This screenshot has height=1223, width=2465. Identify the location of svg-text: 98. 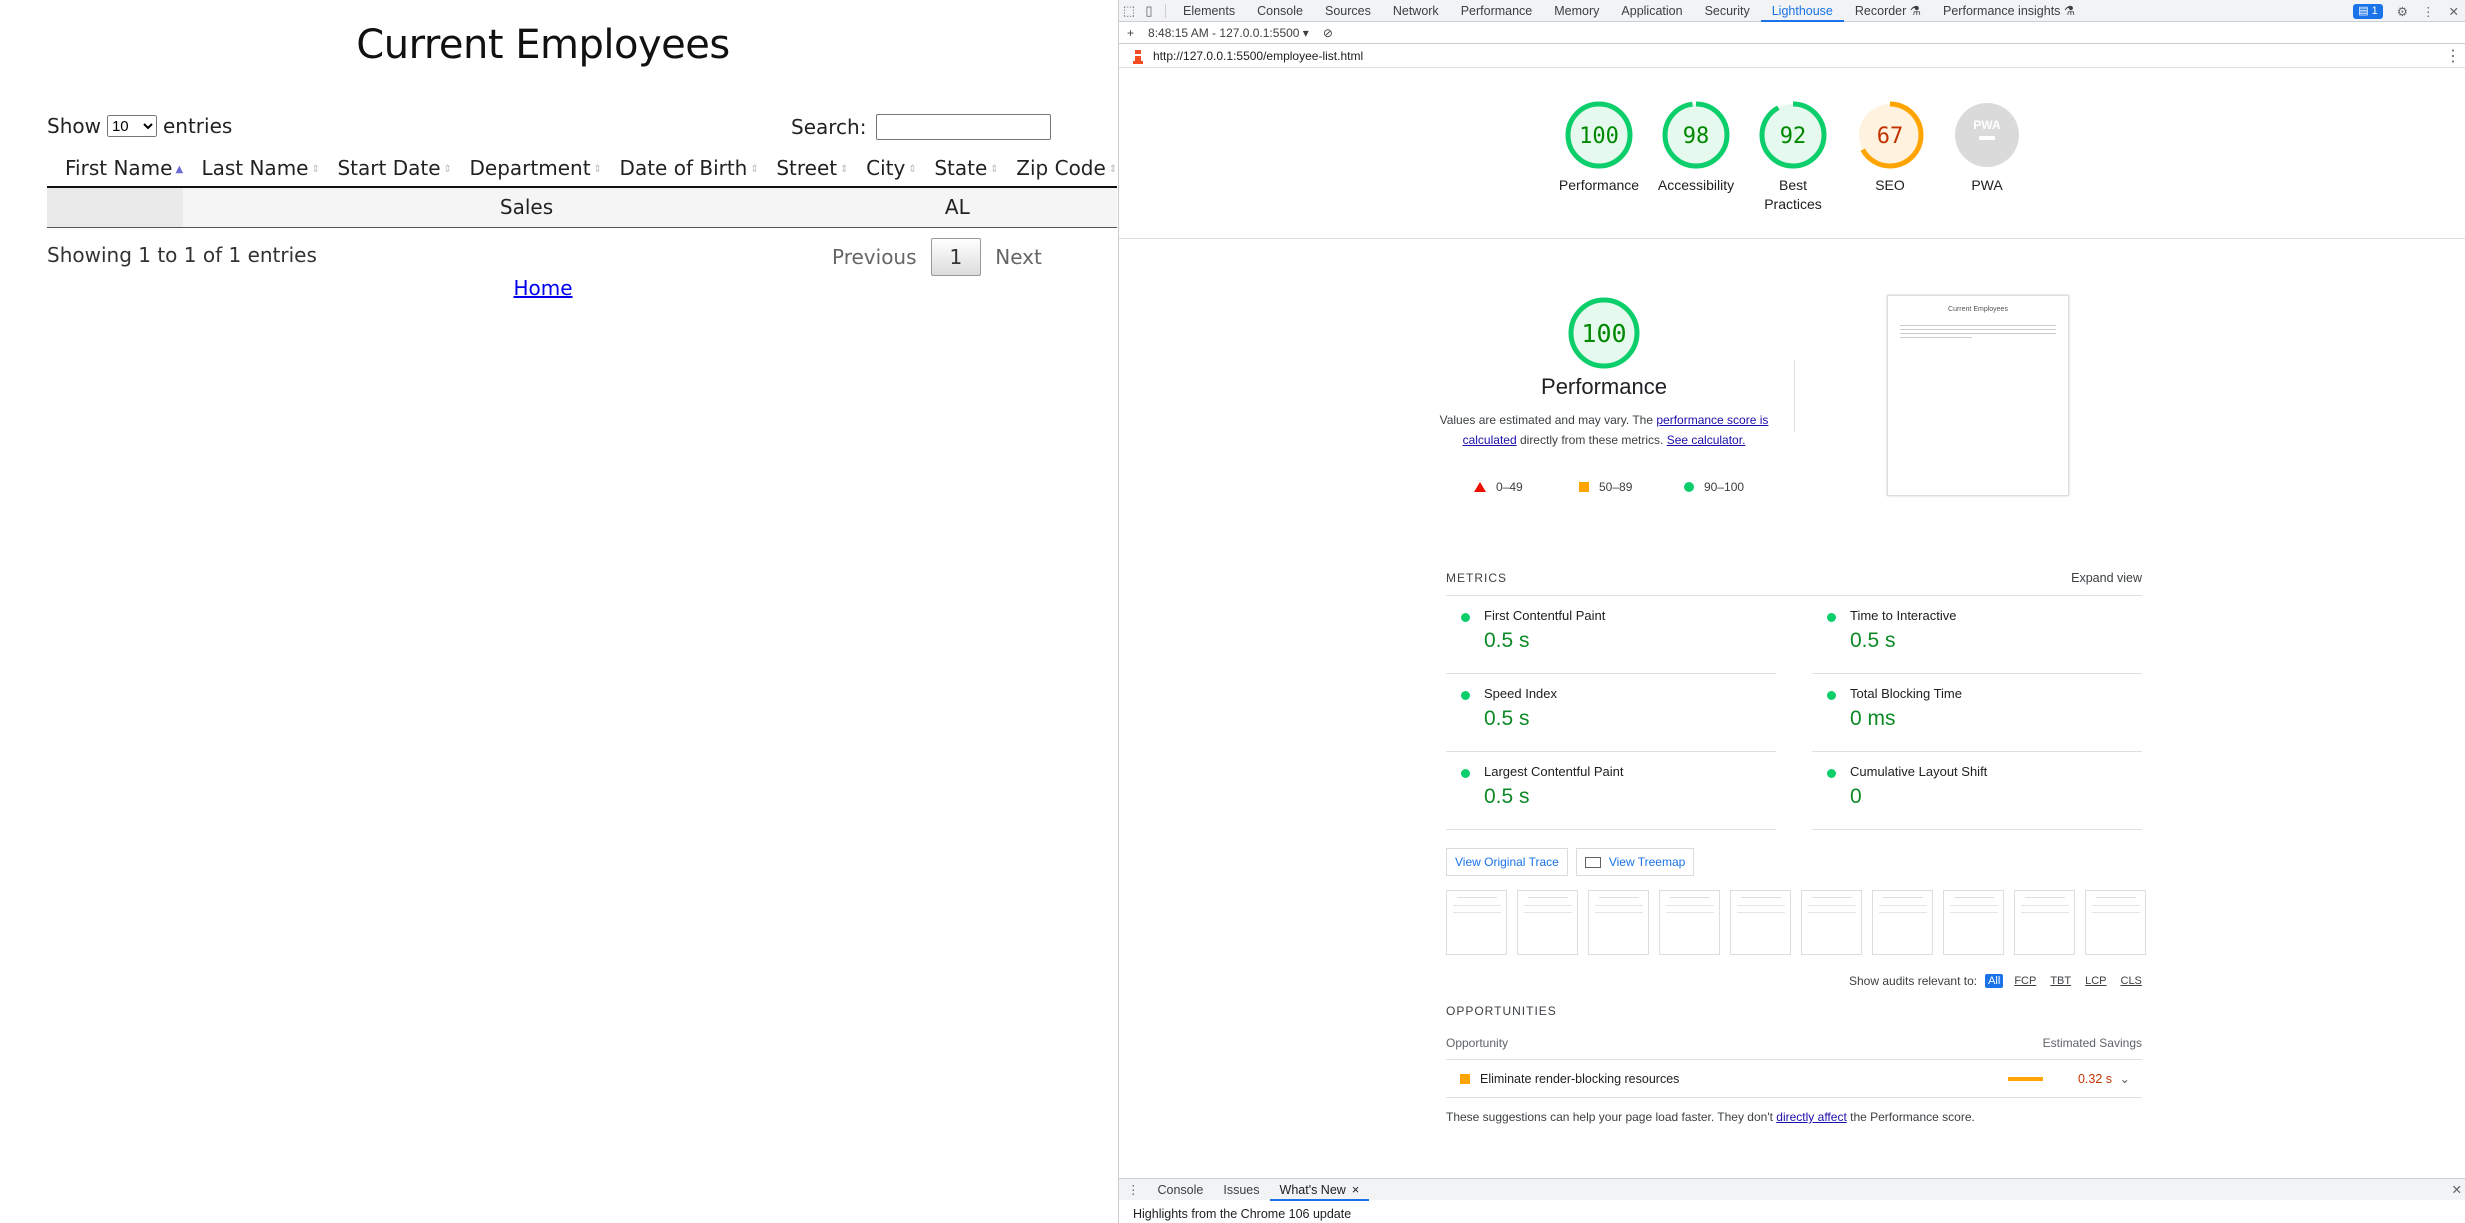
(1696, 136).